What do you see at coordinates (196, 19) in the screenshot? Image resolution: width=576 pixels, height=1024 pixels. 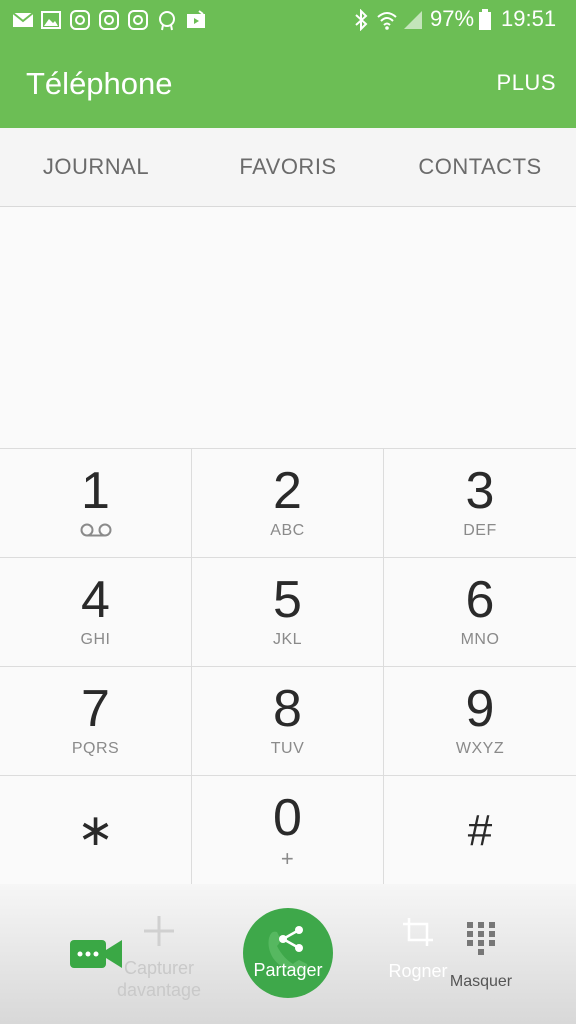 I see `video-icon` at bounding box center [196, 19].